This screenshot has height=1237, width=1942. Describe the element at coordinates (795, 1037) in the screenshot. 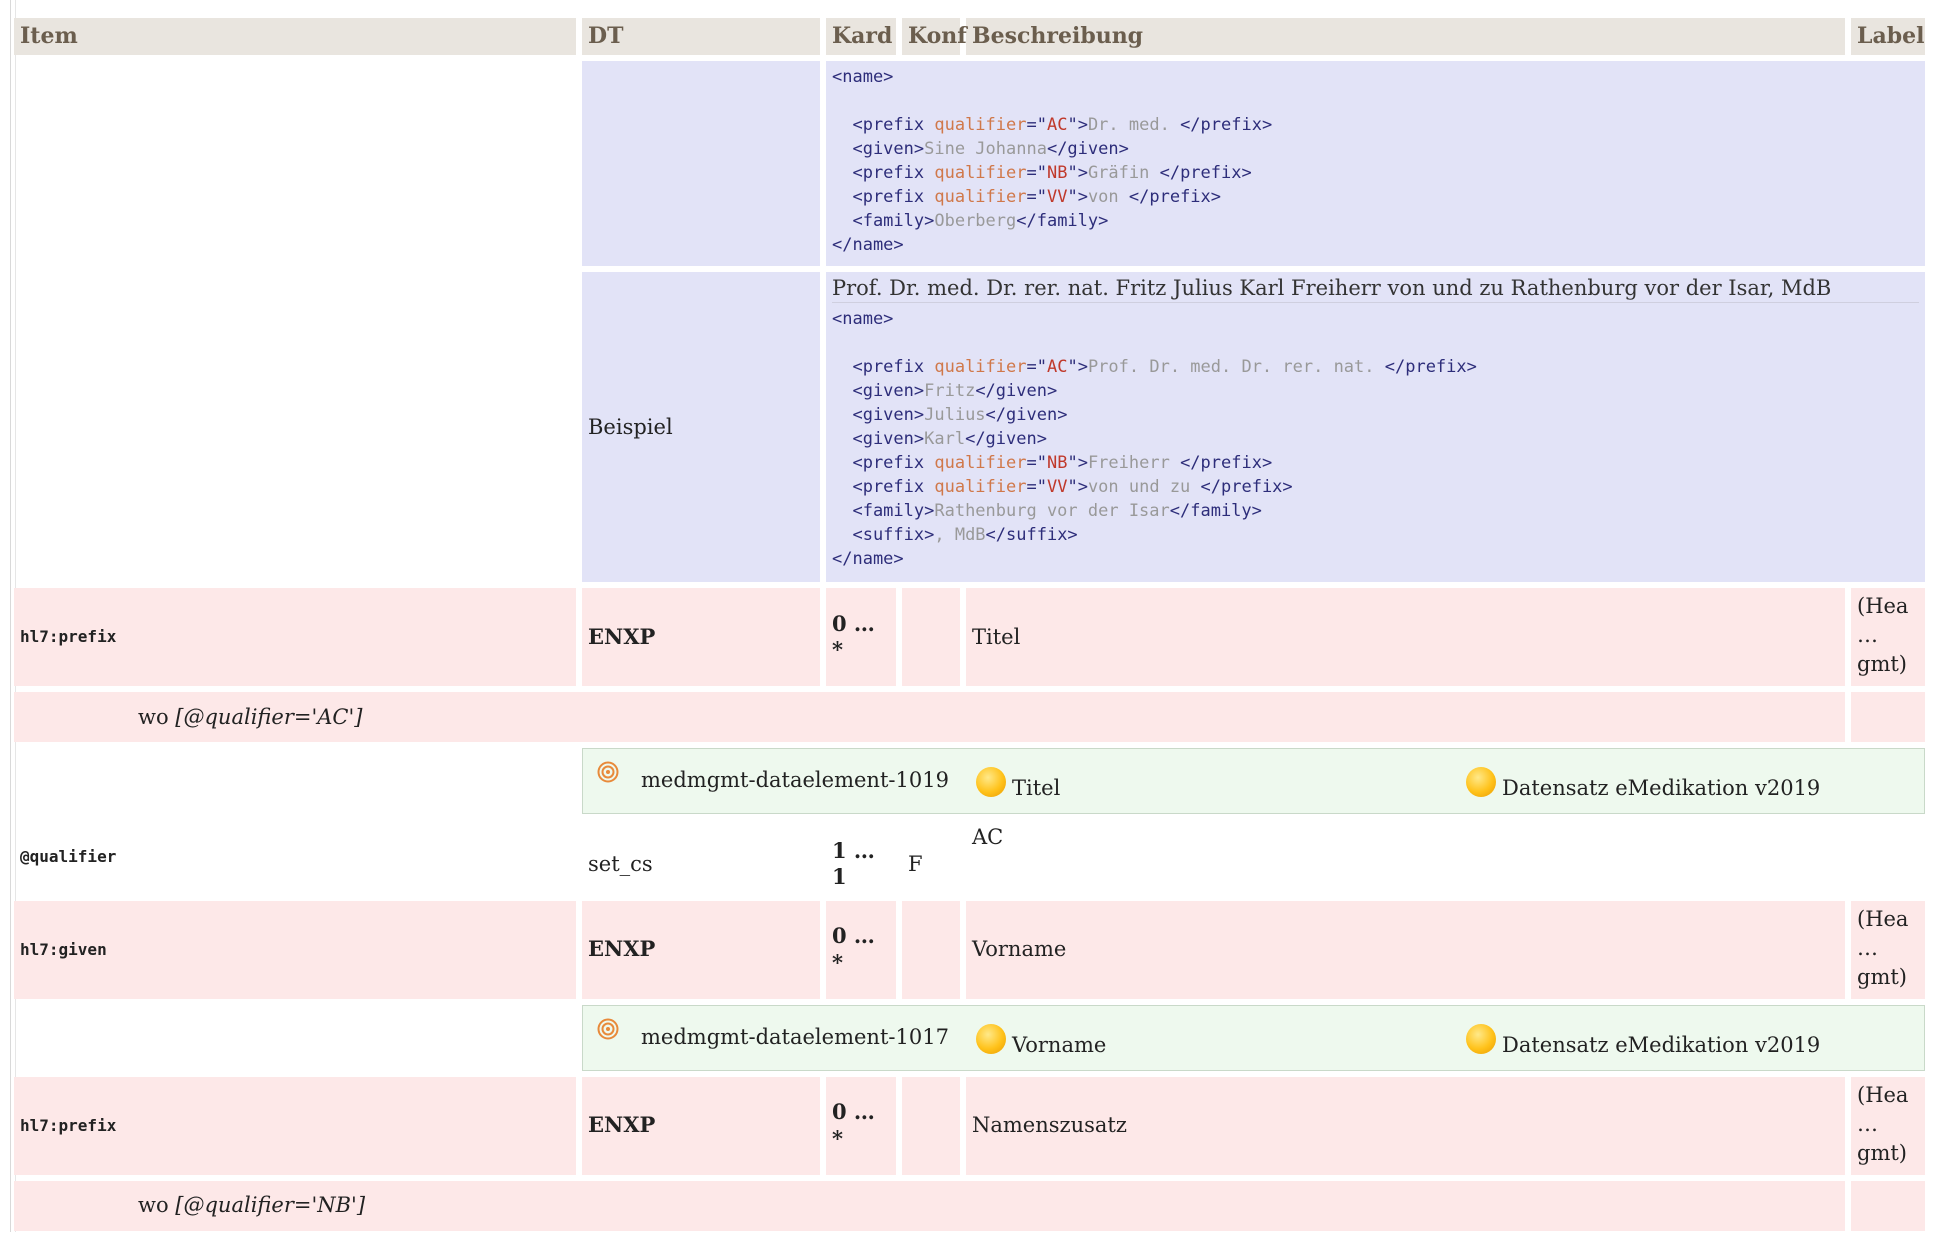

I see `concept-id-link: medmgmt-dataelement-1017` at that location.